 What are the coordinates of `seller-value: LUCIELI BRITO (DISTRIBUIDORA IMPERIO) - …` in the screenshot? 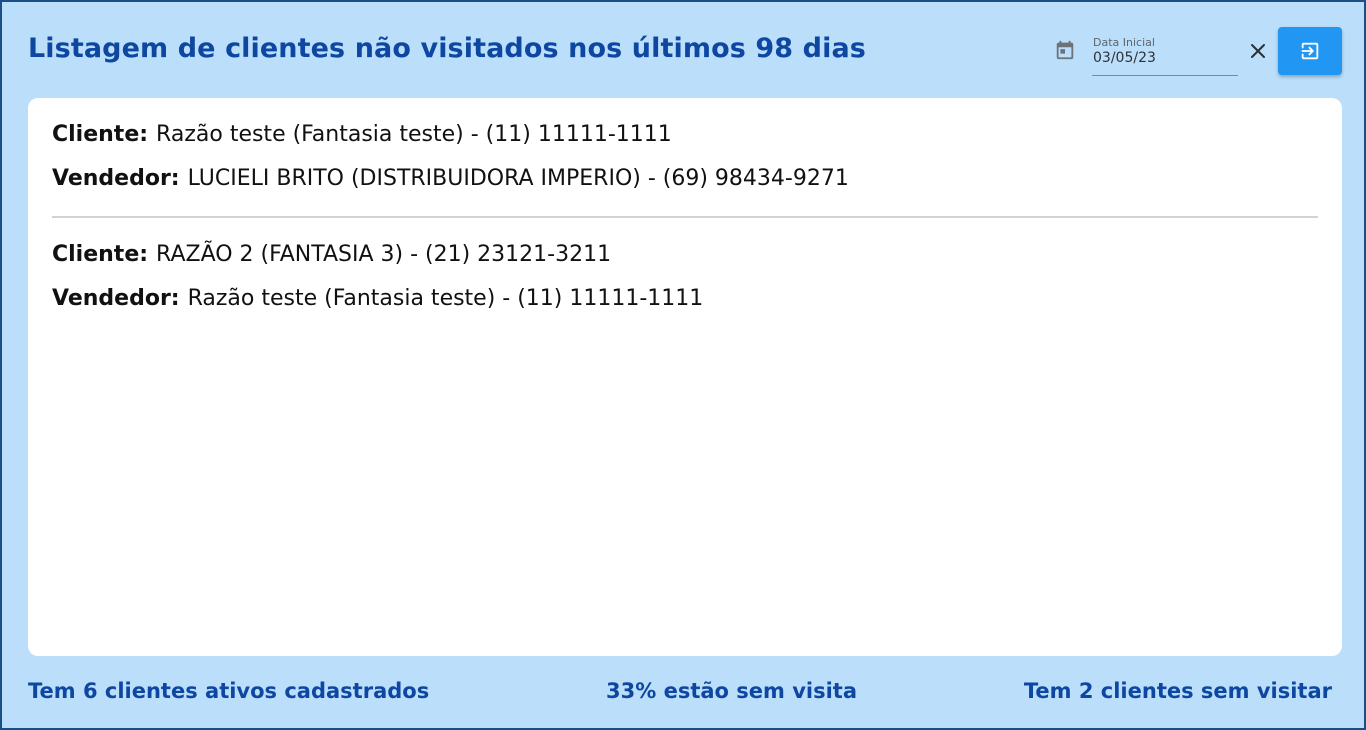 It's located at (518, 178).